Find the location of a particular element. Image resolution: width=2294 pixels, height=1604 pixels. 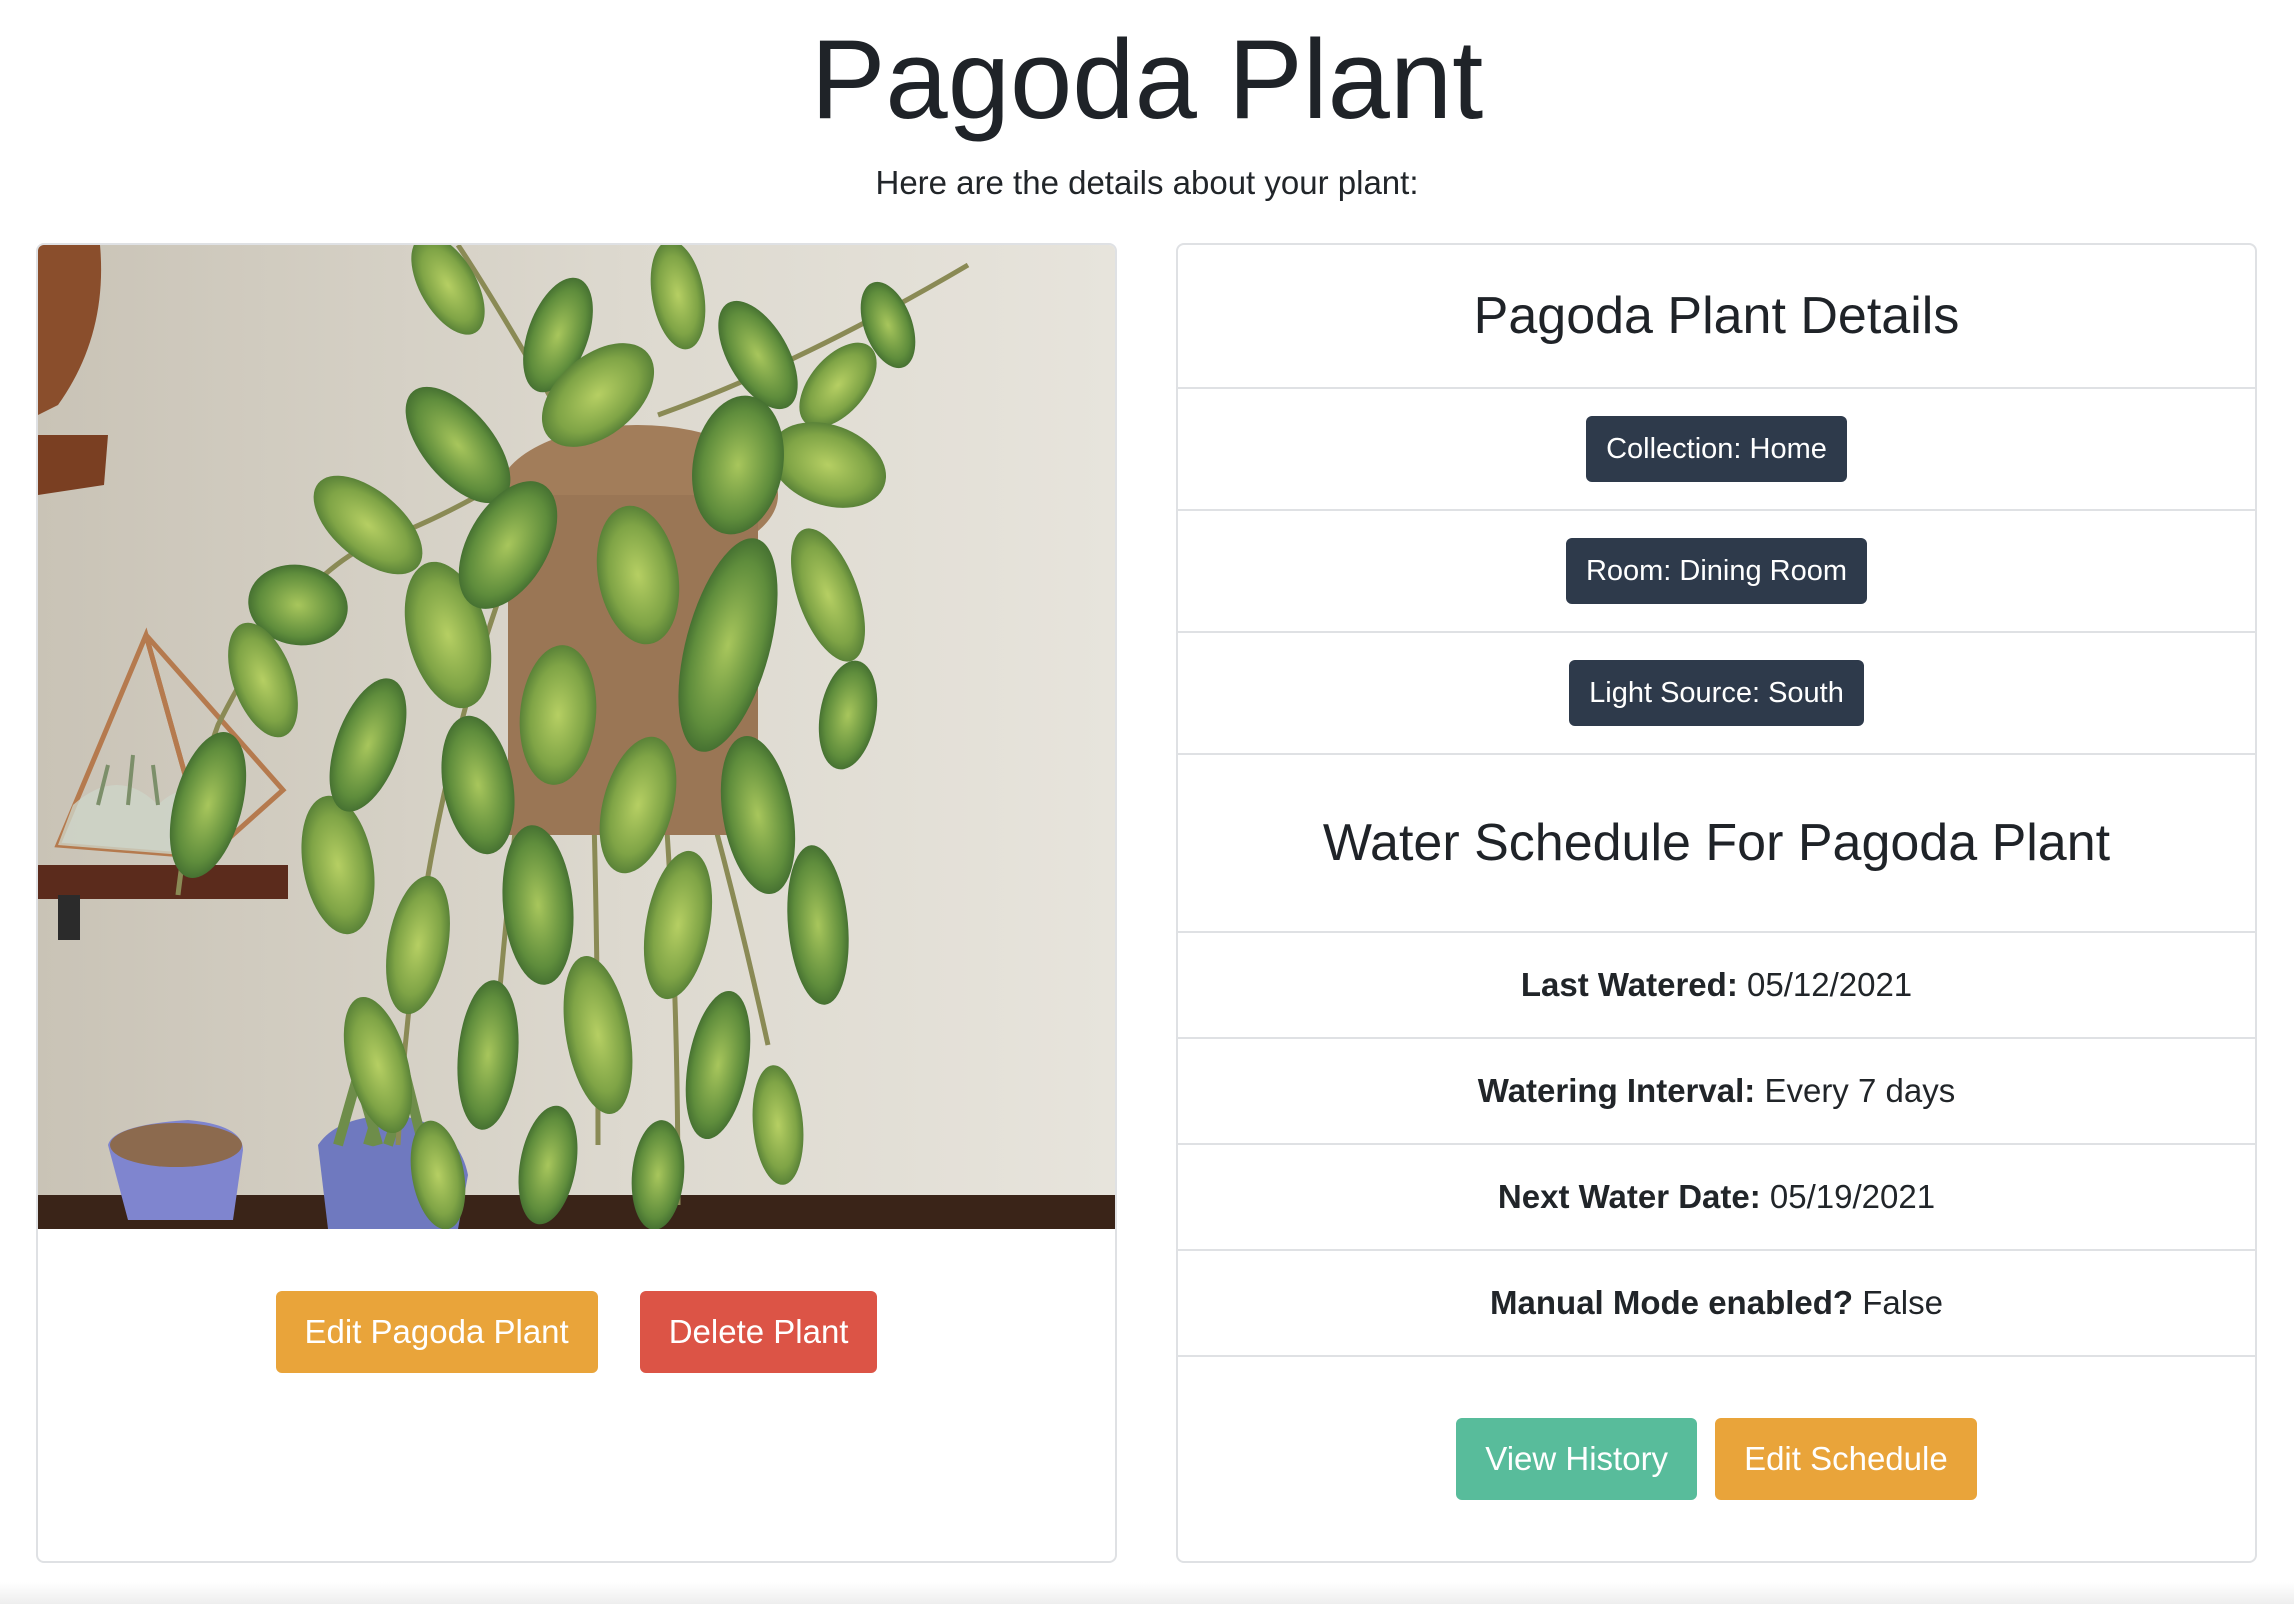

light-source-row: Light Source: South is located at coordinates (1716, 694).